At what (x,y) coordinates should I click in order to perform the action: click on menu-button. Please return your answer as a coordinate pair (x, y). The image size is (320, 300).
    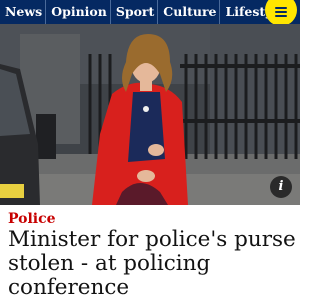
    Looking at the image, I should click on (281, 12).